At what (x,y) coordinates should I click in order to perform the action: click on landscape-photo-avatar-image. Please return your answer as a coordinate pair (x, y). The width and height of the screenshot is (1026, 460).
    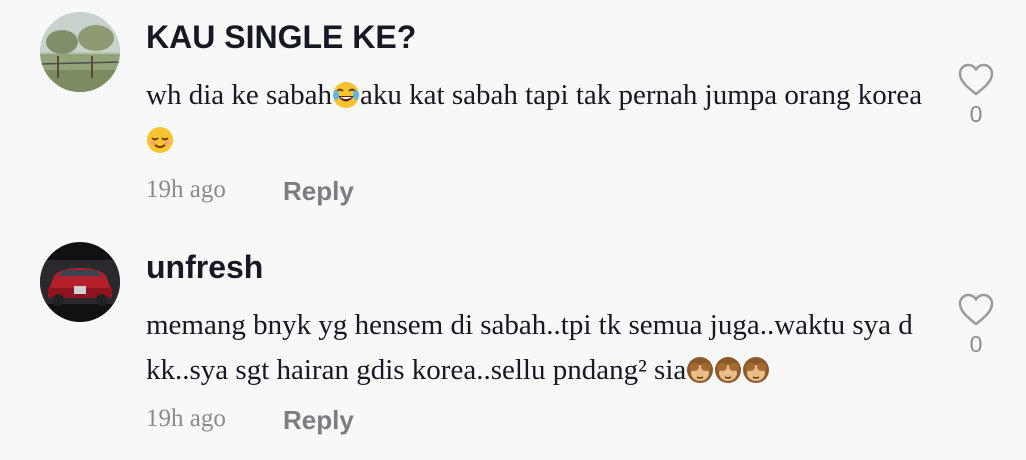
    Looking at the image, I should click on (80, 52).